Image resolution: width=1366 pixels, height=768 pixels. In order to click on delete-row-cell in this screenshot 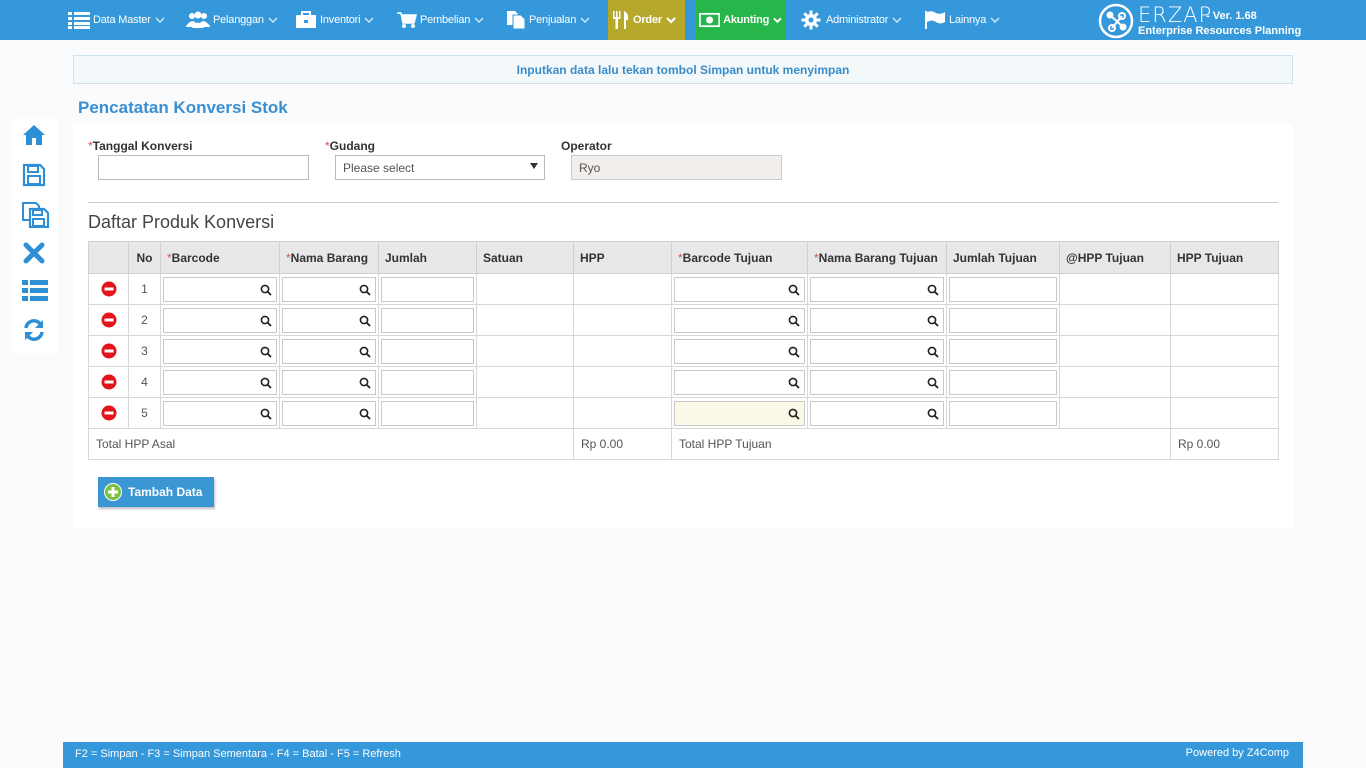, I will do `click(108, 351)`.